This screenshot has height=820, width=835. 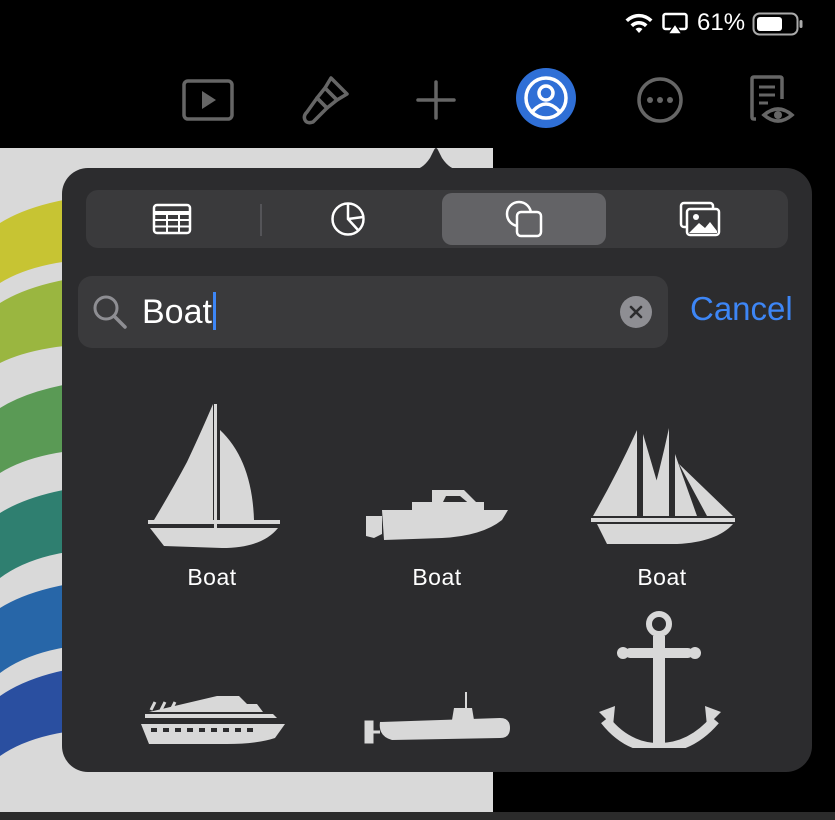 I want to click on battery-percentage: 61%, so click(x=721, y=22).